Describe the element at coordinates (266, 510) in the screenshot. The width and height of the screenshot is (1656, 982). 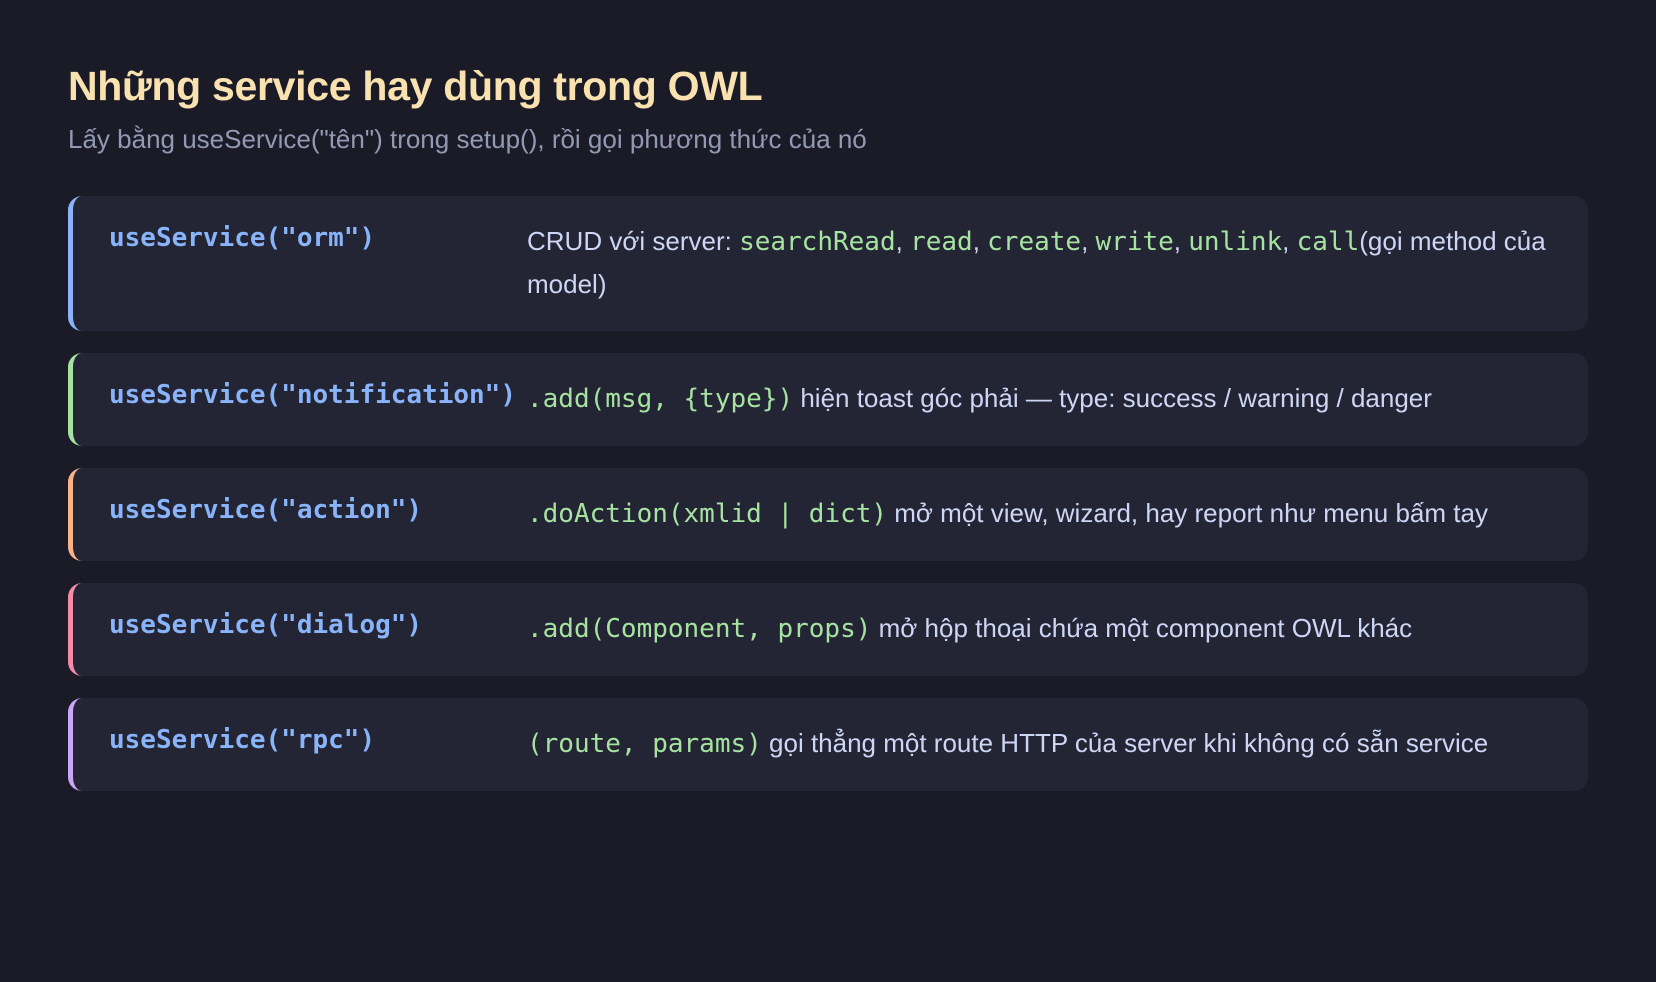
I see `service-name: useService("action")` at that location.